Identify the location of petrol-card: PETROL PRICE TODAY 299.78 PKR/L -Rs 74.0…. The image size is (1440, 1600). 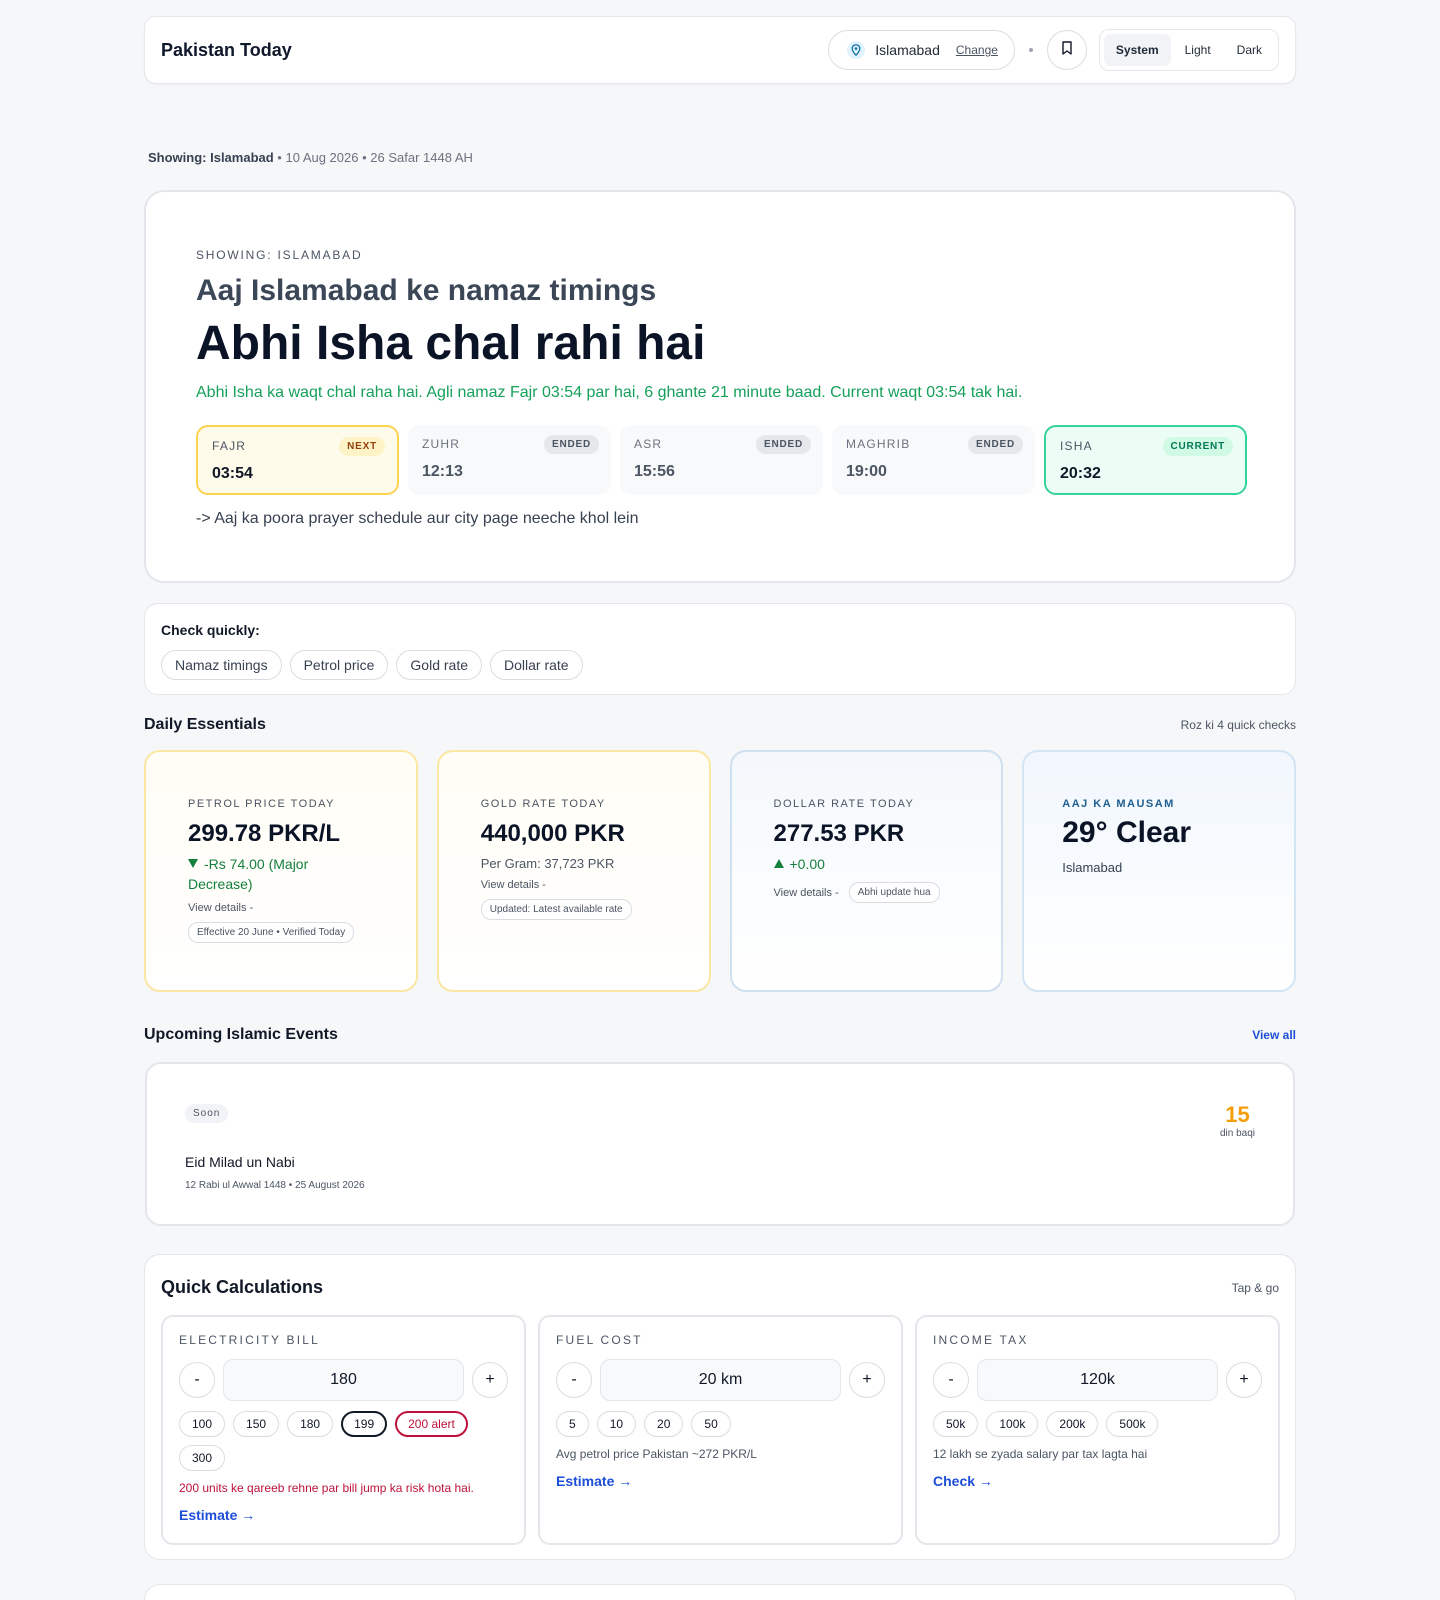
(281, 871).